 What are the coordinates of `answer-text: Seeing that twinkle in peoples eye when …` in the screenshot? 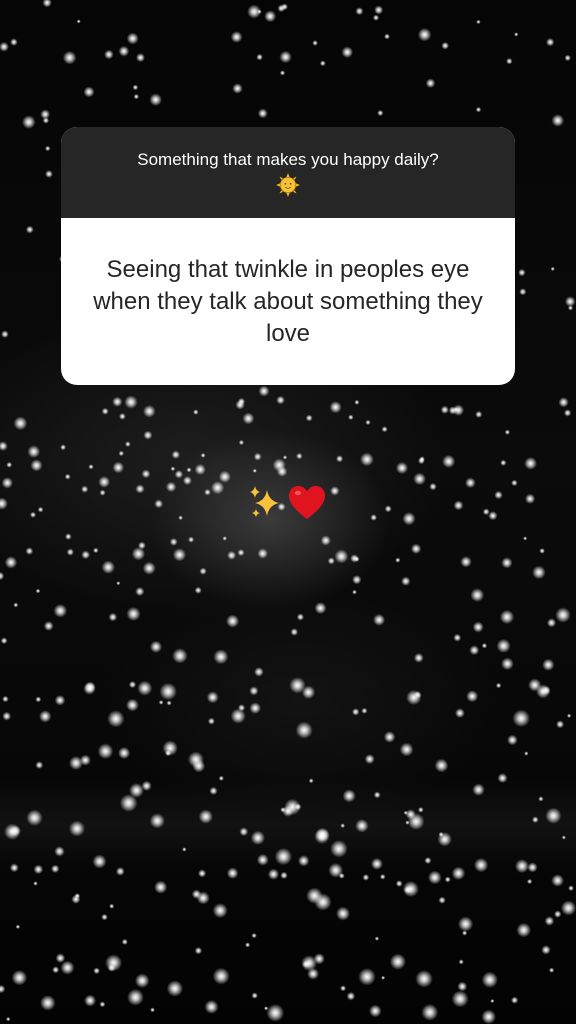 It's located at (288, 301).